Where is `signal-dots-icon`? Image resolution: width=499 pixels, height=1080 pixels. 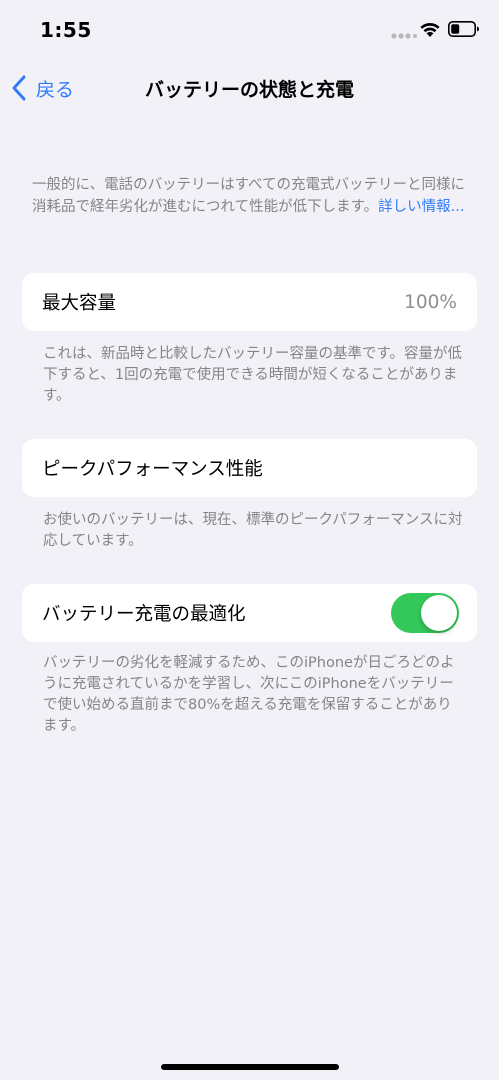 signal-dots-icon is located at coordinates (404, 36).